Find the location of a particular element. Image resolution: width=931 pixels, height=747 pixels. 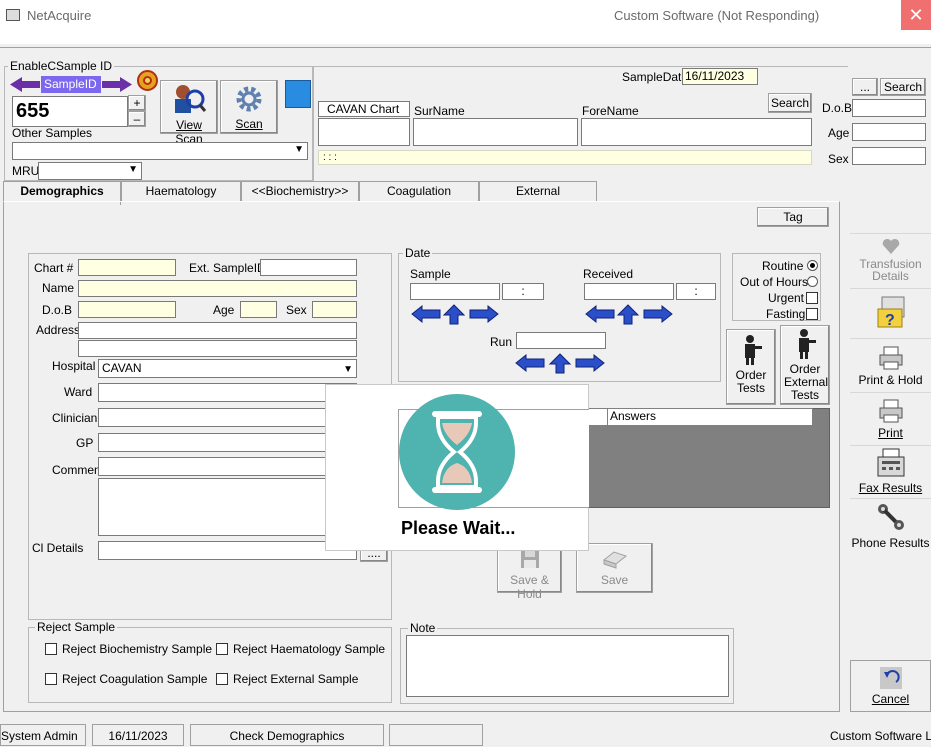

address-line2-input is located at coordinates (217, 348).